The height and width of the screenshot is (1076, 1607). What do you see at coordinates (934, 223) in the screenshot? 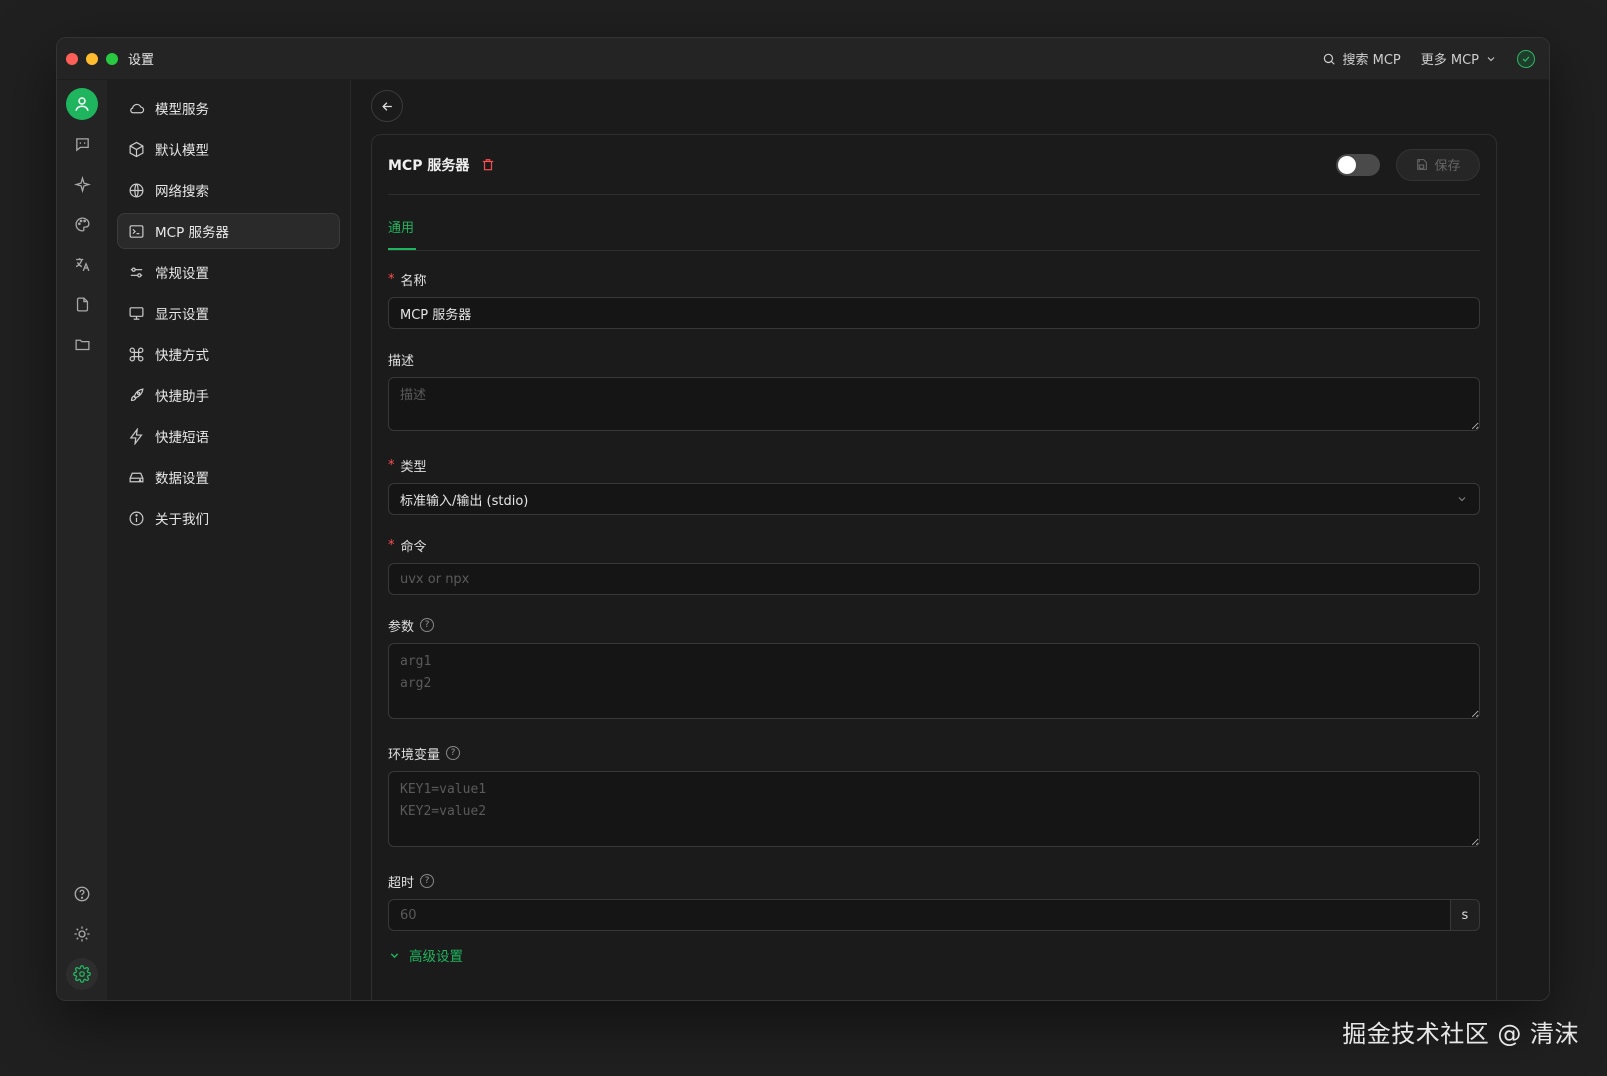
I see `card-tabs: 通用` at bounding box center [934, 223].